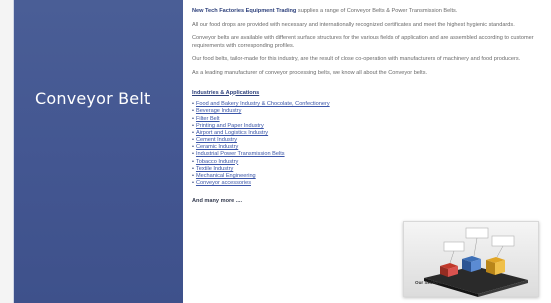 This screenshot has height=303, width=551. I want to click on application-link: Conveyor accessories, so click(223, 183).